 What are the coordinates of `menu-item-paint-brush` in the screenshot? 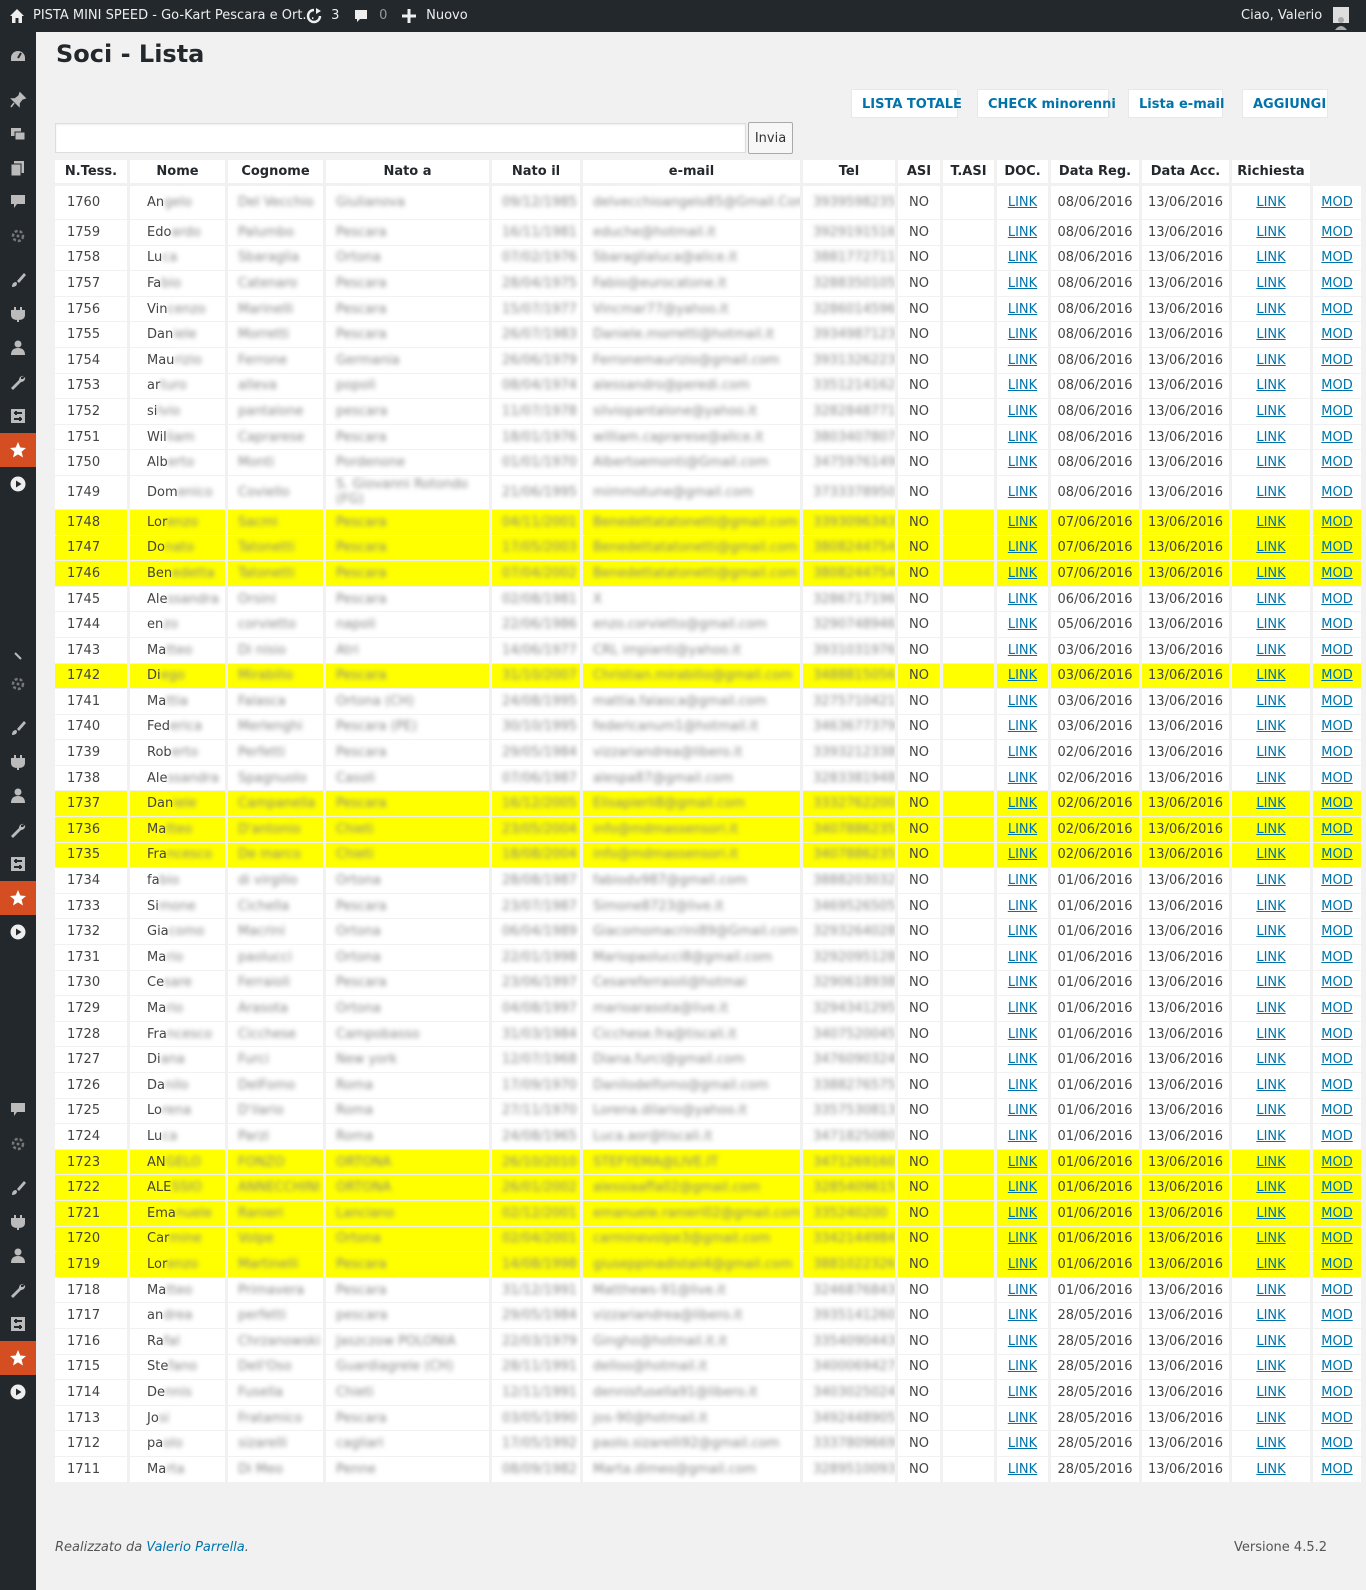 It's located at (18, 728).